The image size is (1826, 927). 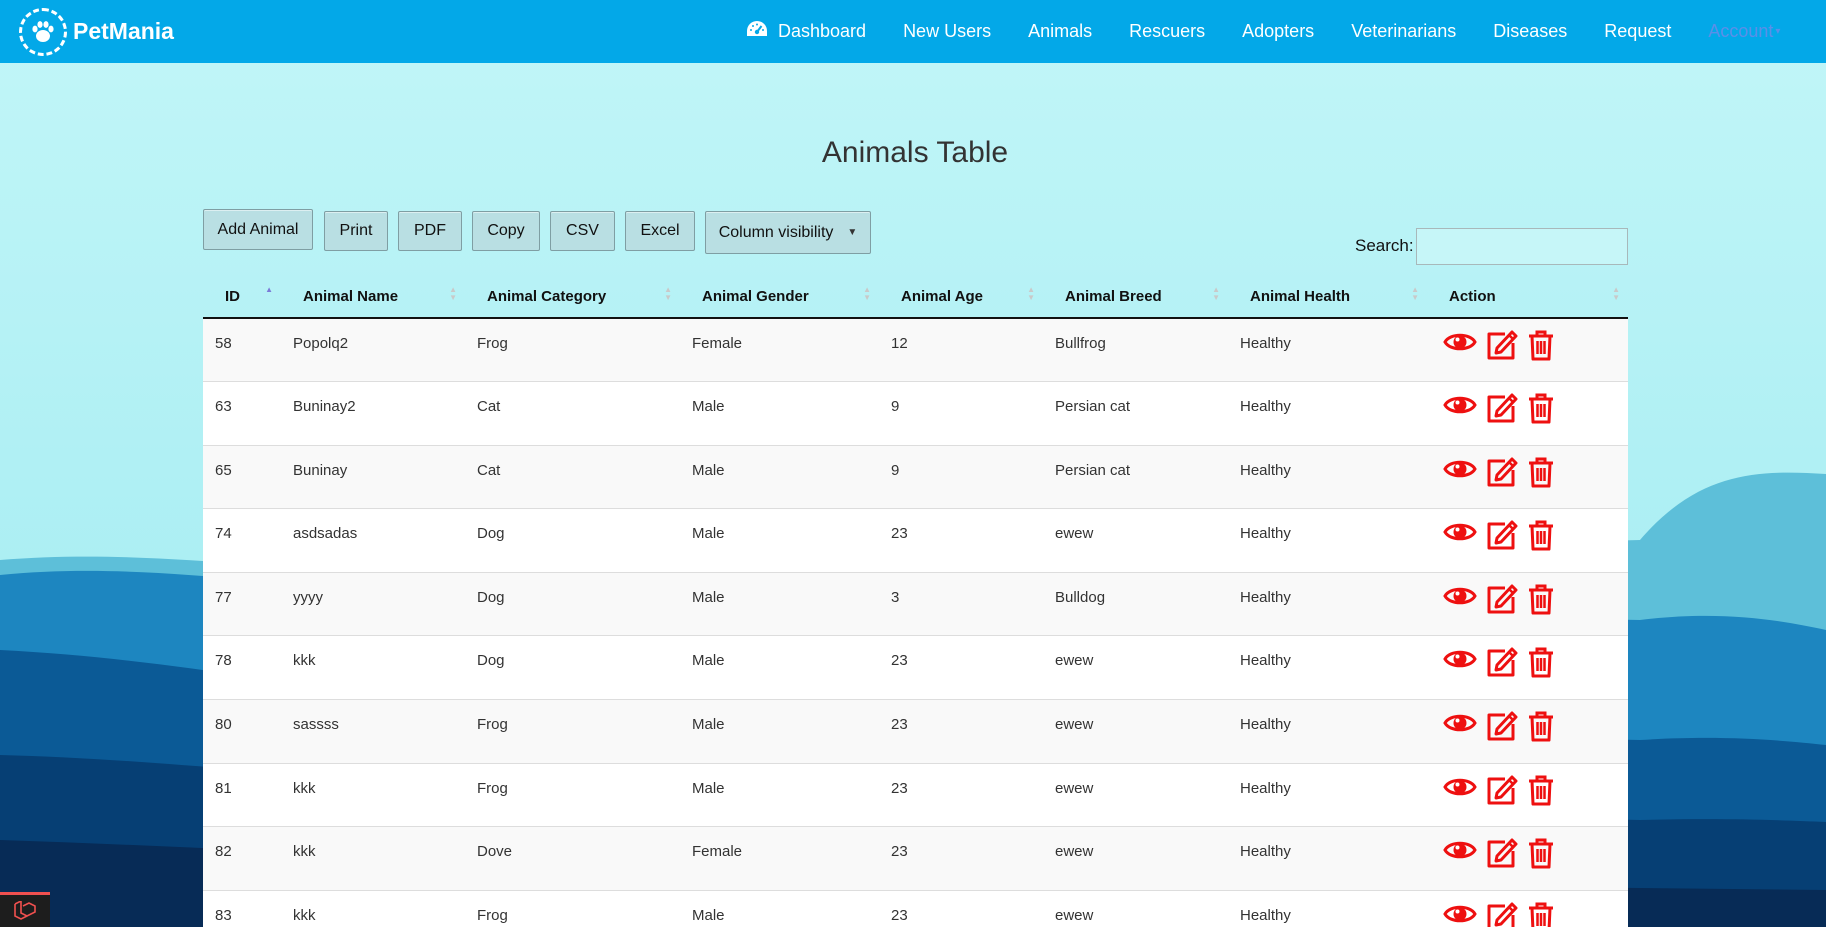 I want to click on table-row: 58 Popolq2 Frog Female 12 Bullfrog Healthy, so click(x=915, y=350).